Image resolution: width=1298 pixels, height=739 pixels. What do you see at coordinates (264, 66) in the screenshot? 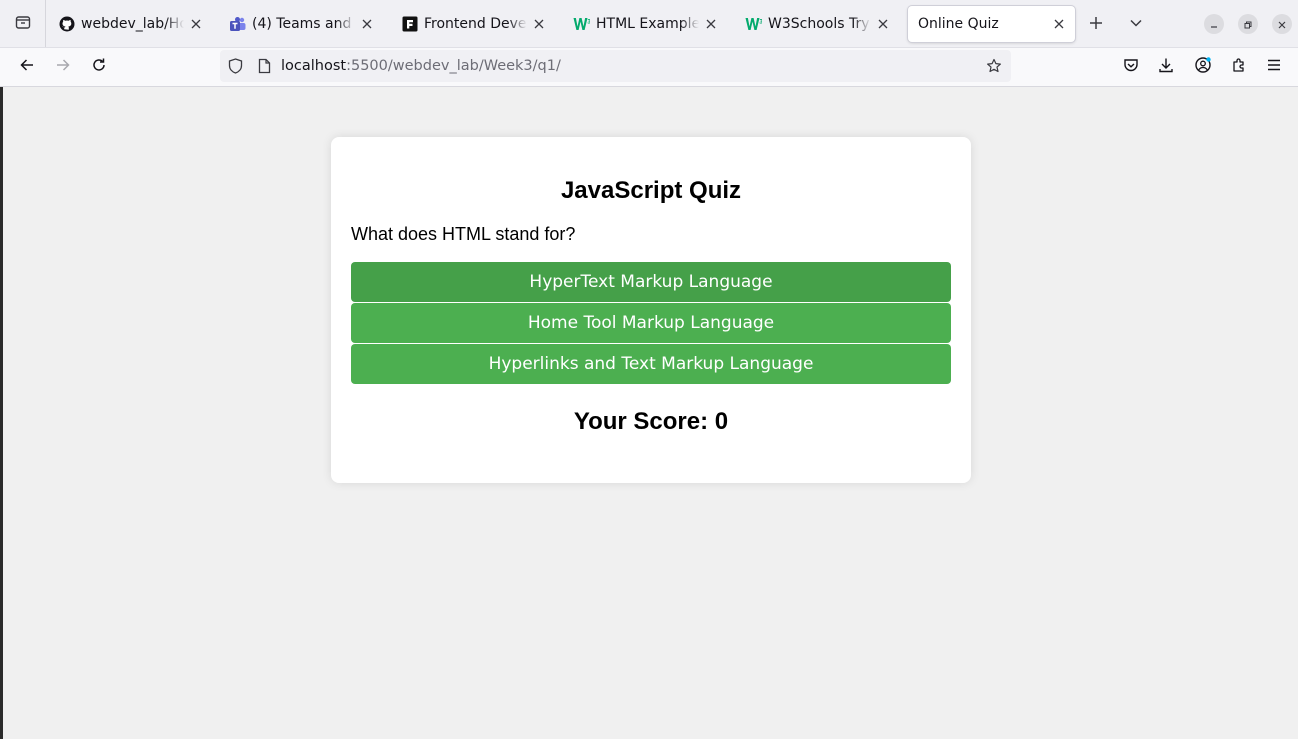
I see `page-icon` at bounding box center [264, 66].